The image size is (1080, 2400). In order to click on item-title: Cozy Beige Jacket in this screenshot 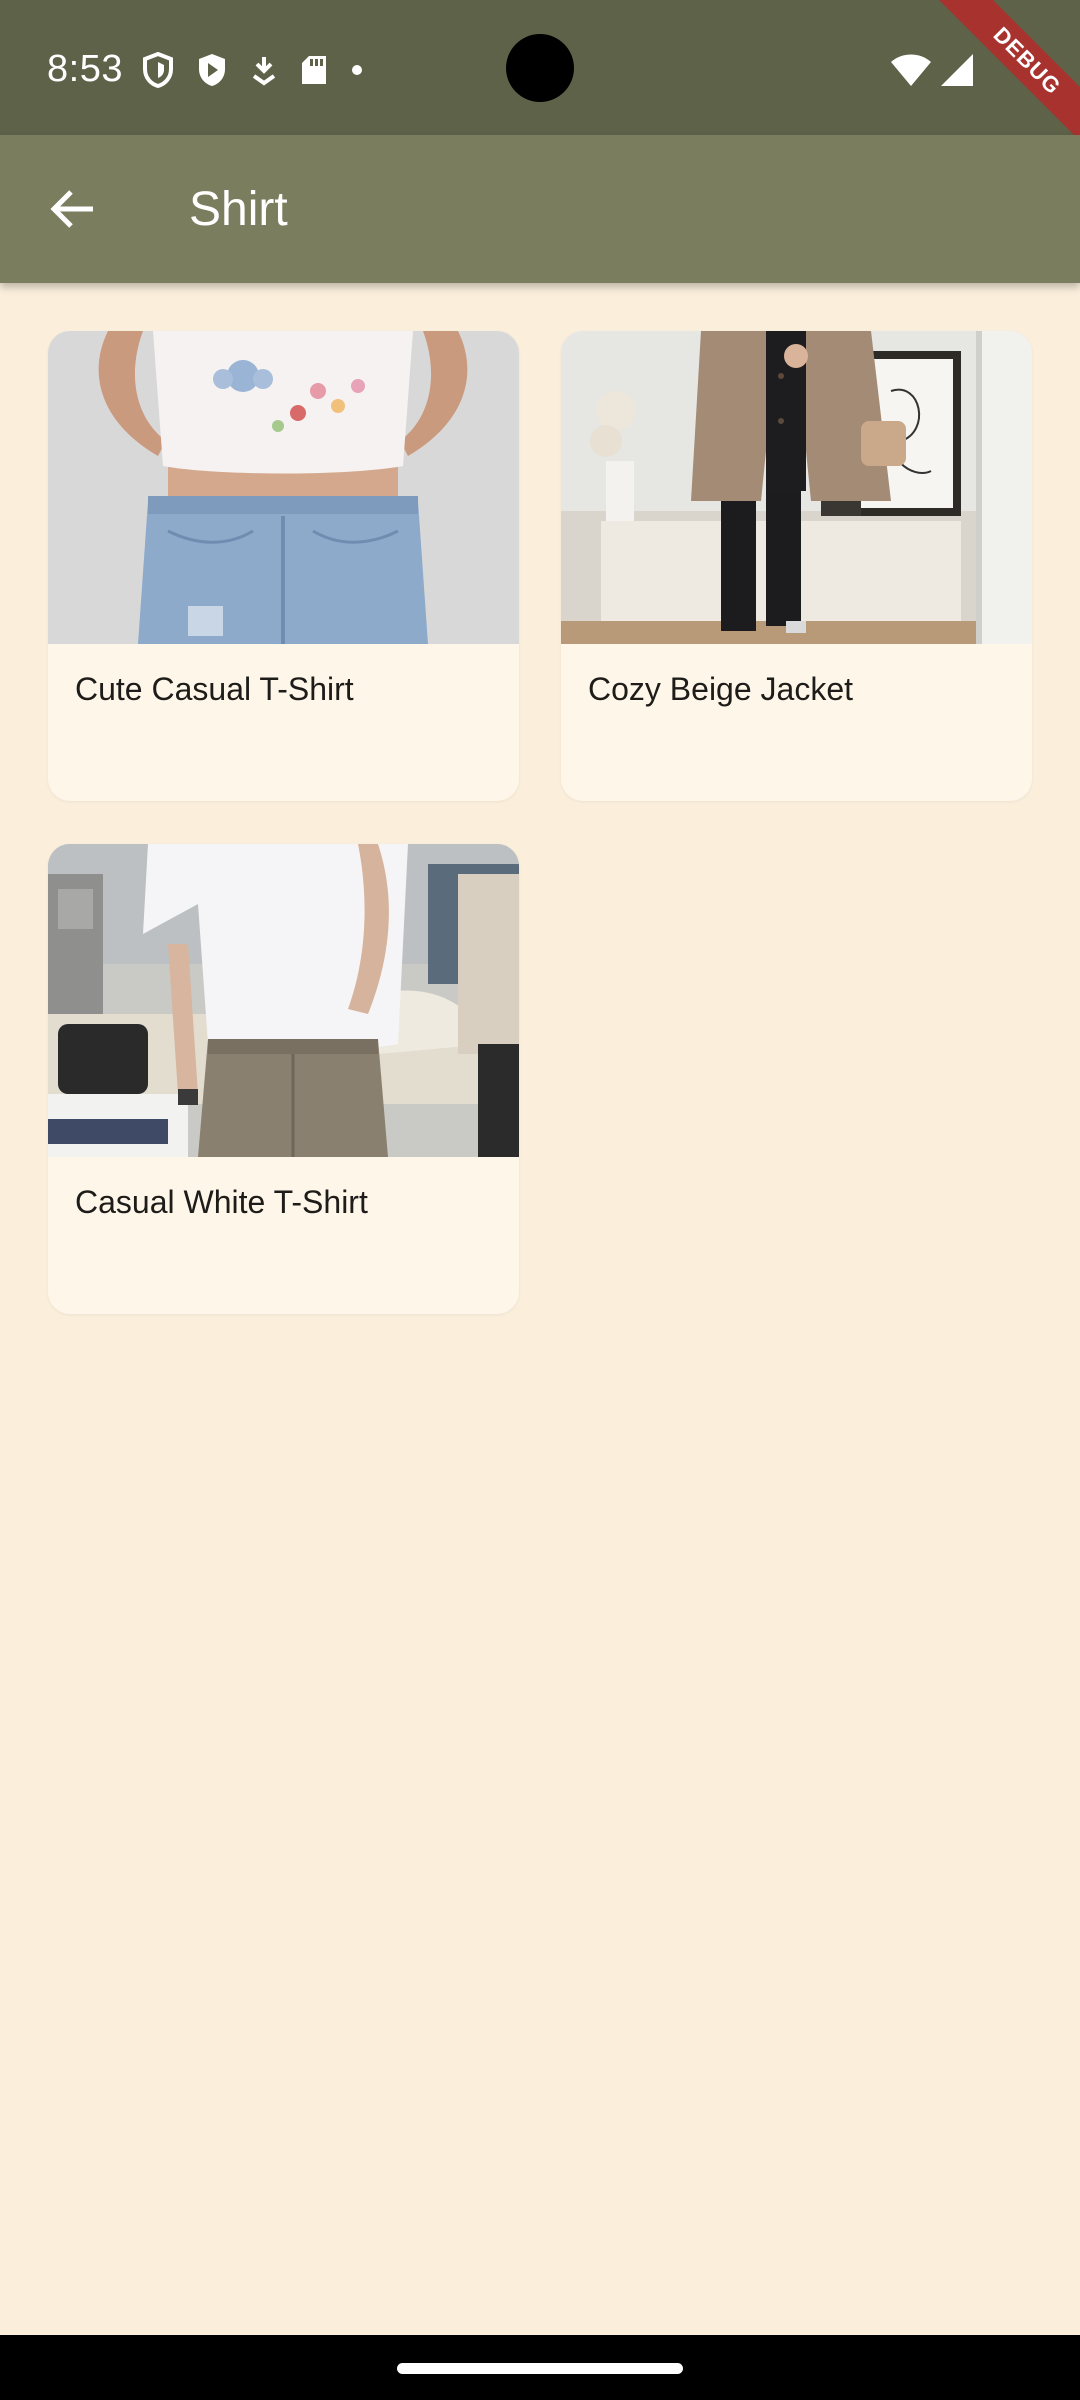, I will do `click(721, 689)`.